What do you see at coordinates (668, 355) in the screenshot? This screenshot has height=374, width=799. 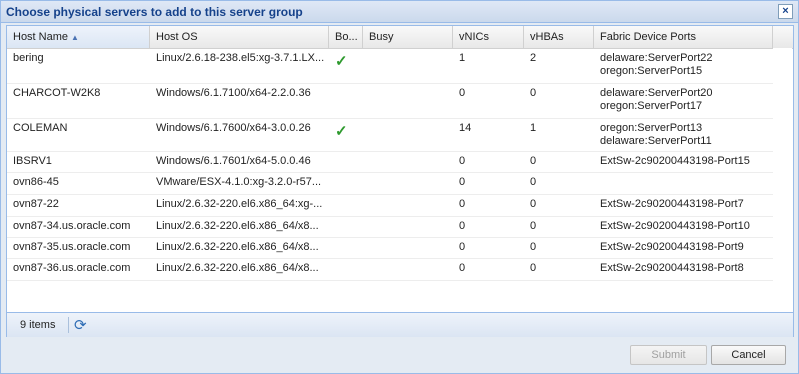 I see `submit-button: Submit` at bounding box center [668, 355].